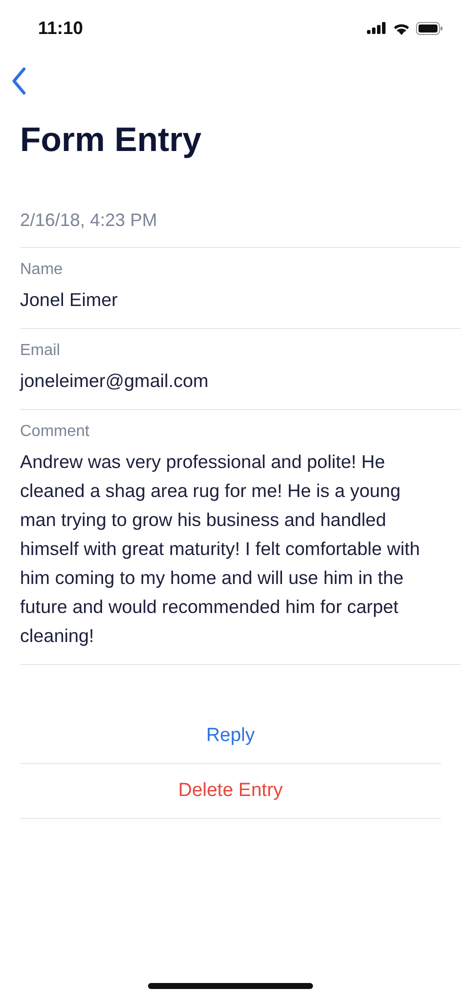 This screenshot has width=461, height=1000. What do you see at coordinates (115, 381) in the screenshot?
I see `field-value: joneleimer@gmail.com` at bounding box center [115, 381].